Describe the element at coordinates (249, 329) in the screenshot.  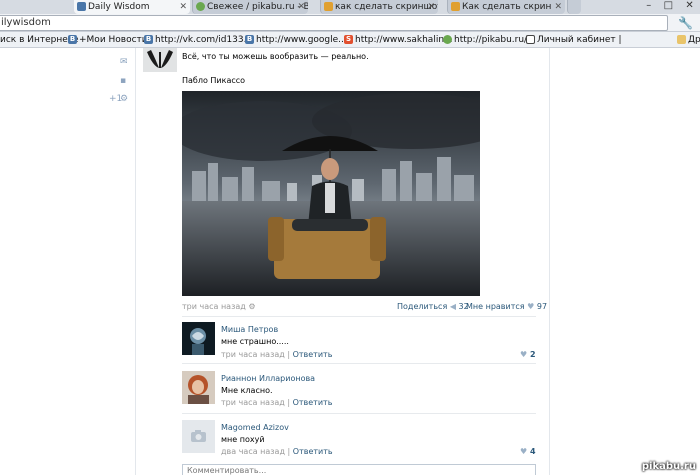
I see `comment-author: Миша Петров` at that location.